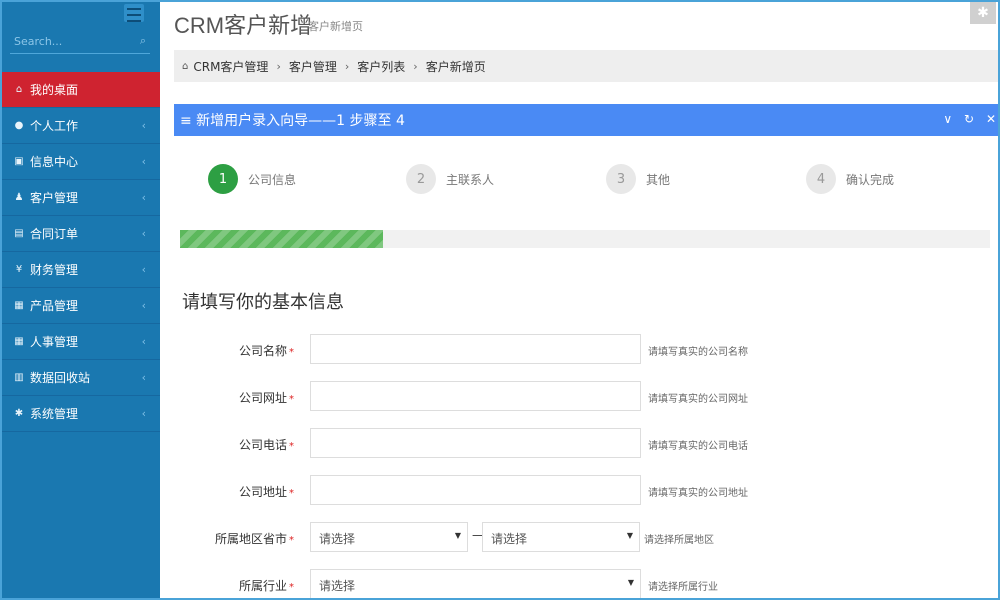 The width and height of the screenshot is (1000, 600). I want to click on step-number: 2, so click(421, 179).